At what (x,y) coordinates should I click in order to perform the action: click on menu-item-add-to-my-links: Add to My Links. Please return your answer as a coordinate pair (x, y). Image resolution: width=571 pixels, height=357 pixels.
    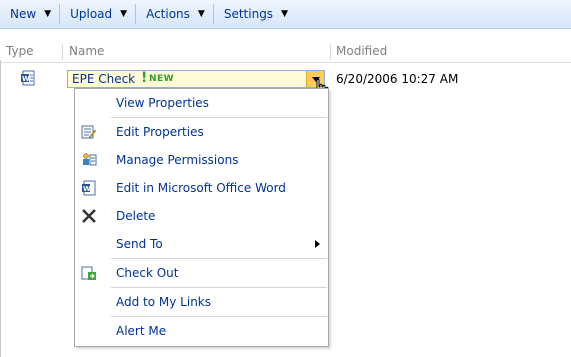
    Looking at the image, I should click on (201, 302).